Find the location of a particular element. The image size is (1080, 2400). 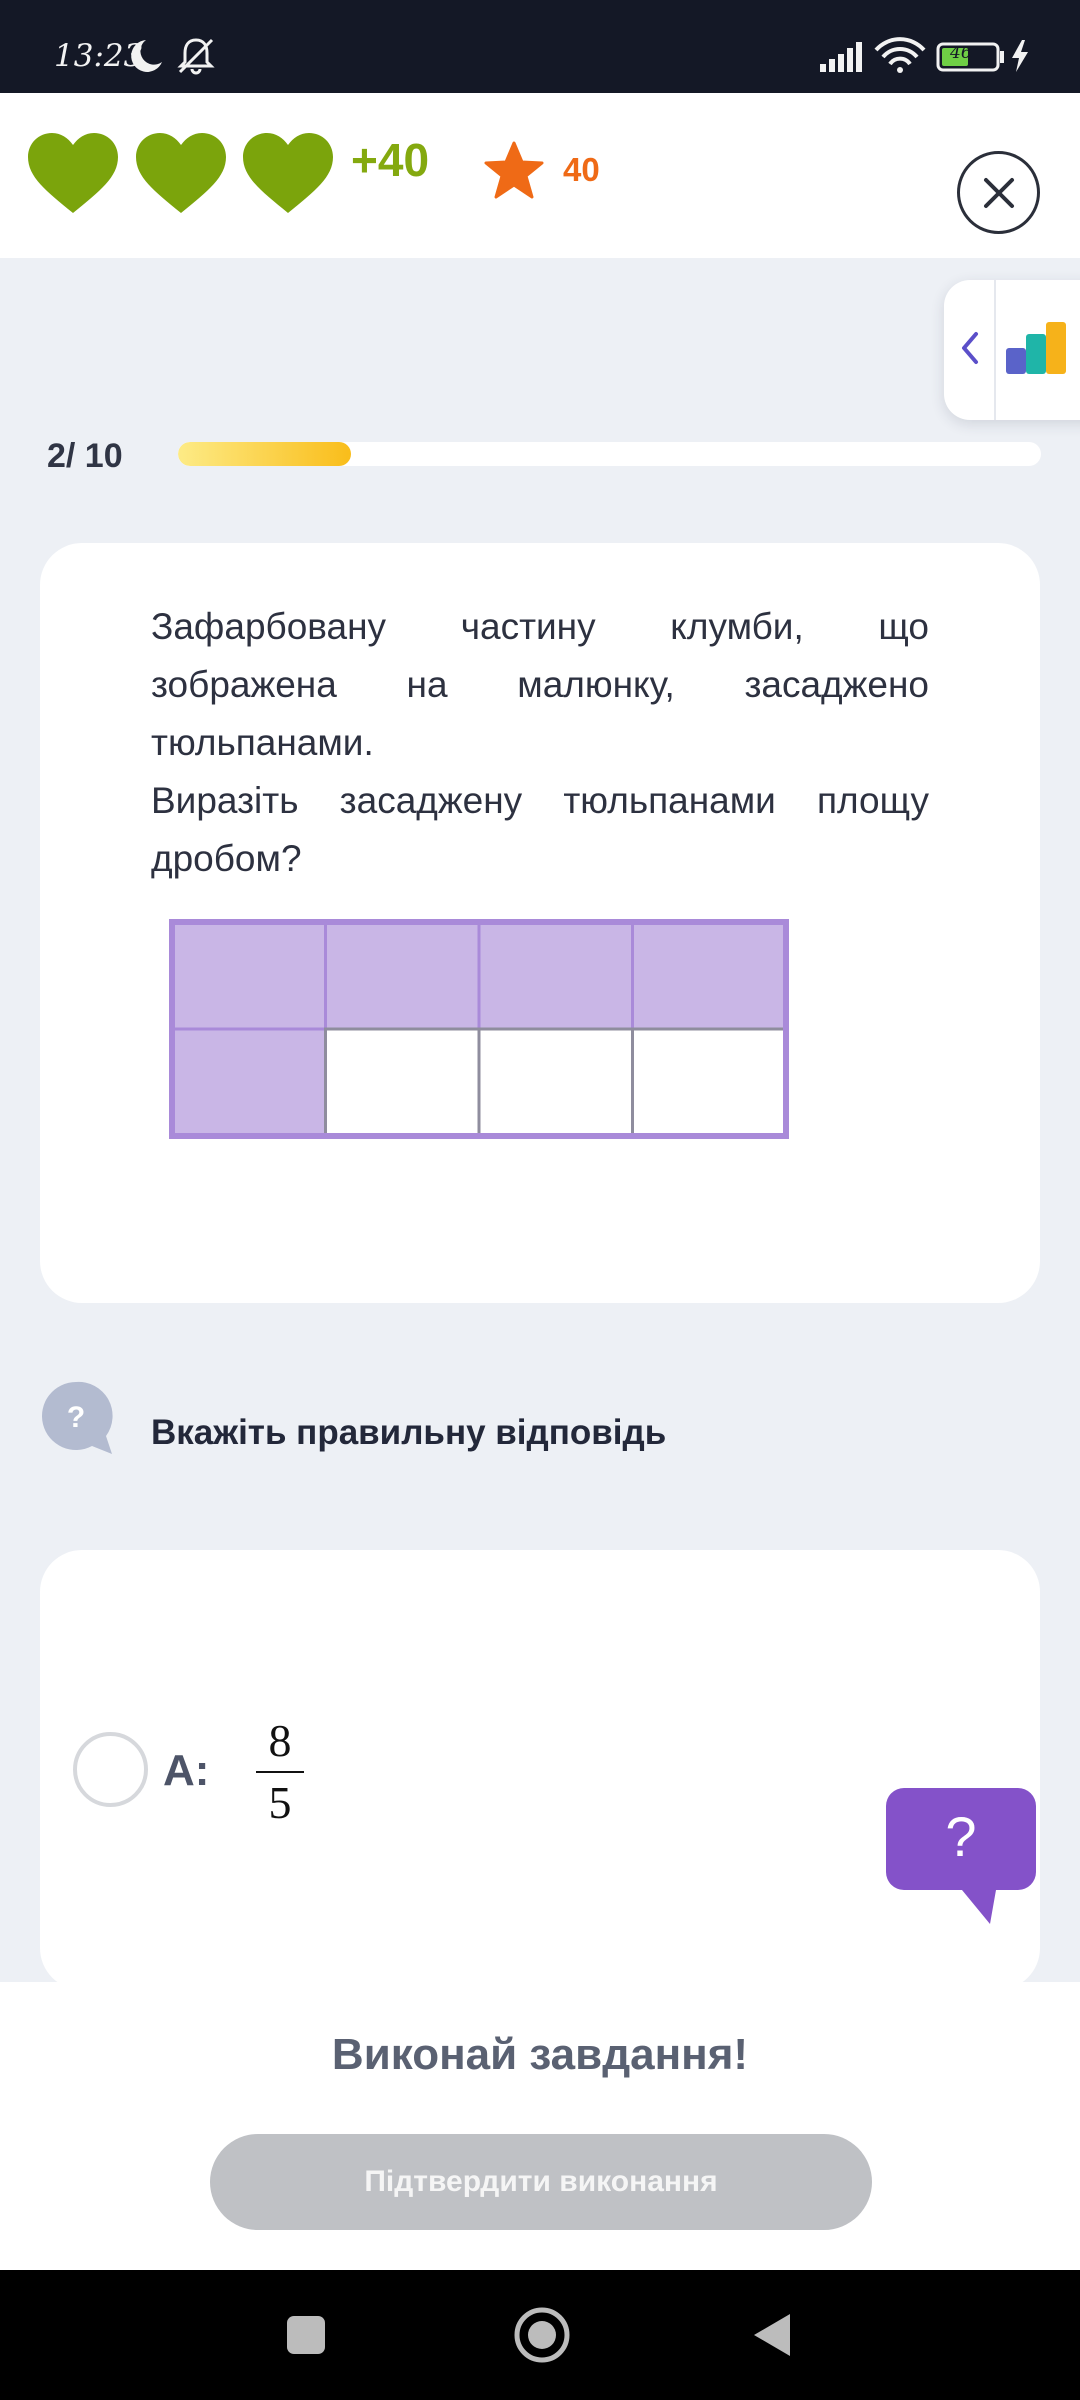

answer-a-fraction: 8 5 is located at coordinates (280, 1772).